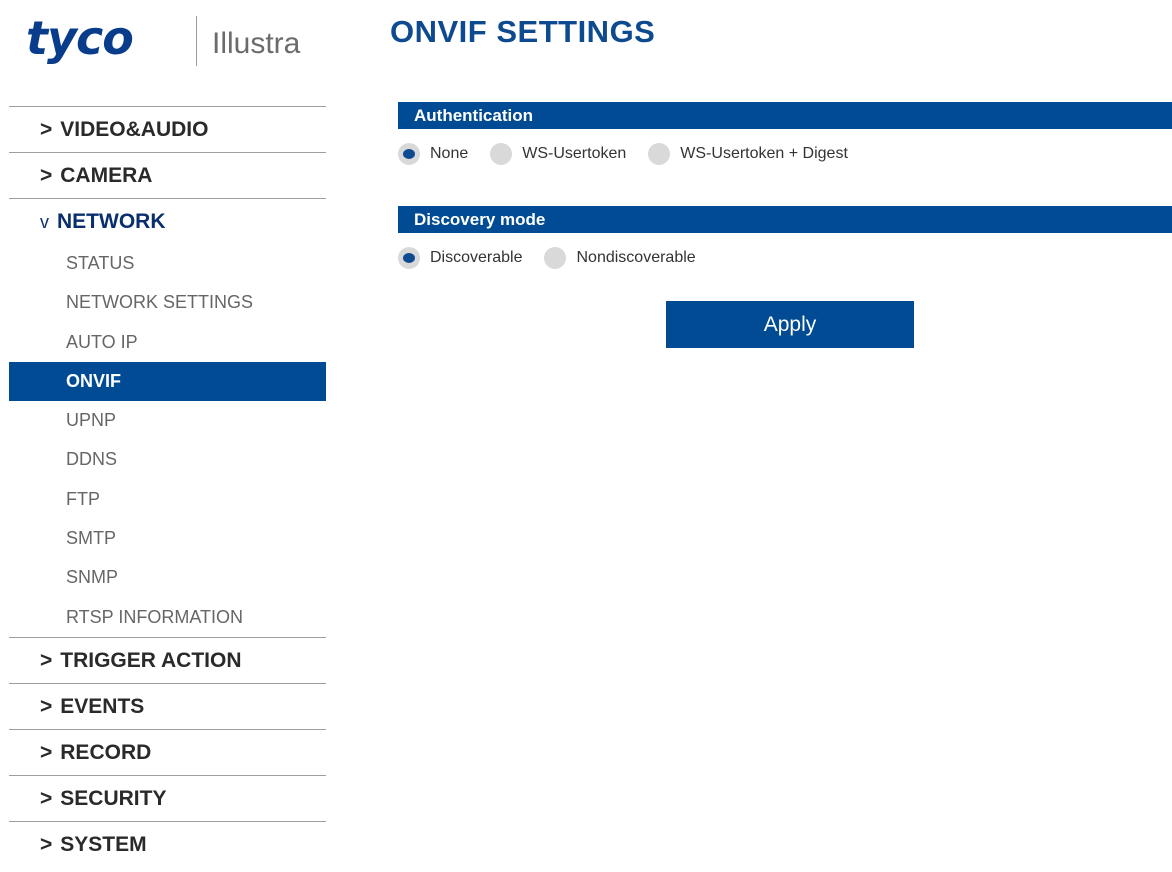 The image size is (1172, 872). What do you see at coordinates (785, 115) in the screenshot?
I see `authentication-header: Authentication` at bounding box center [785, 115].